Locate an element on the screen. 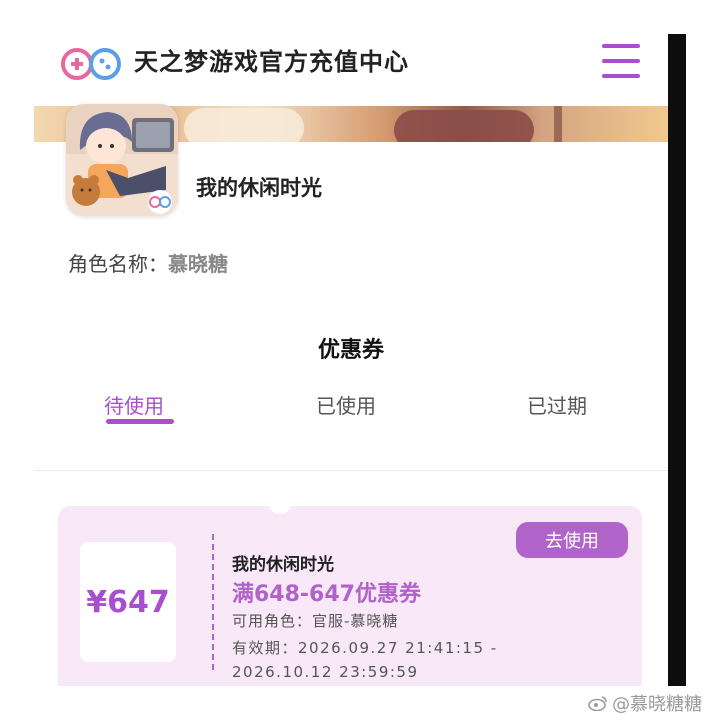  coupon-divider is located at coordinates (213, 602).